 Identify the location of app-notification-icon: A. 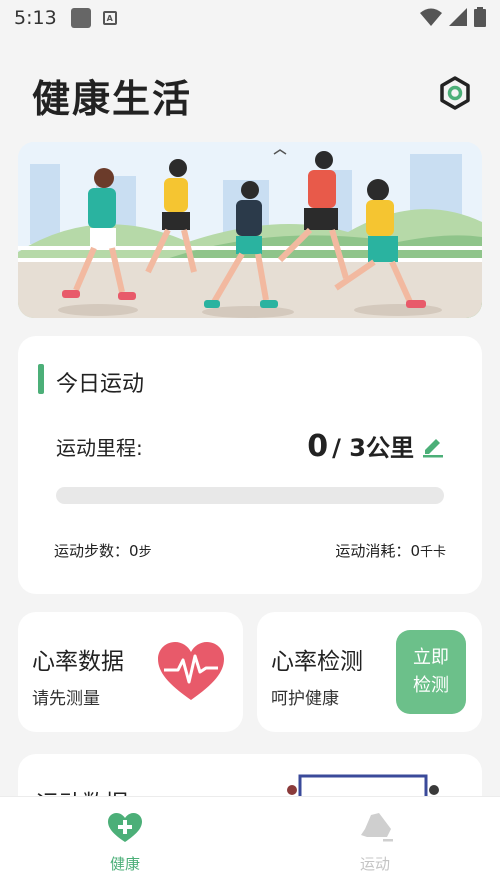
(109, 18).